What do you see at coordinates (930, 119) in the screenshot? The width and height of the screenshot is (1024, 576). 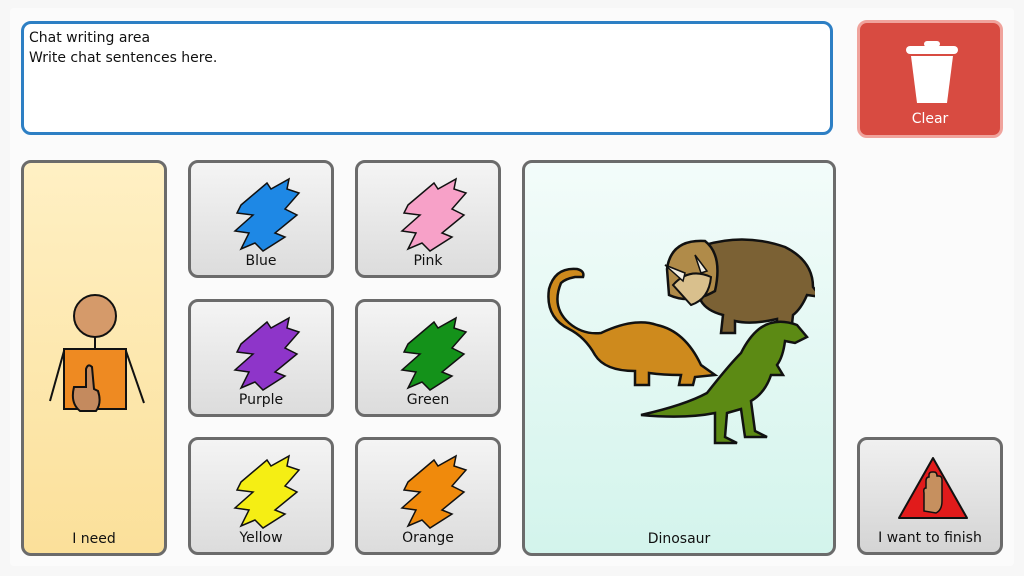 I see `clear-label: Clear` at bounding box center [930, 119].